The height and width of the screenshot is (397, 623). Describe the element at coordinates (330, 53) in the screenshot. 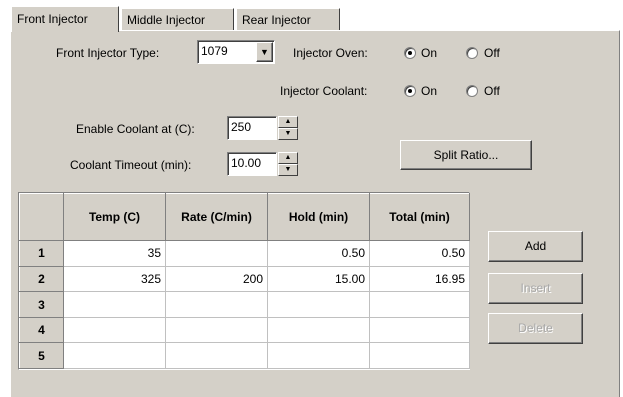

I see `injector-oven-label: Injector Oven:` at that location.